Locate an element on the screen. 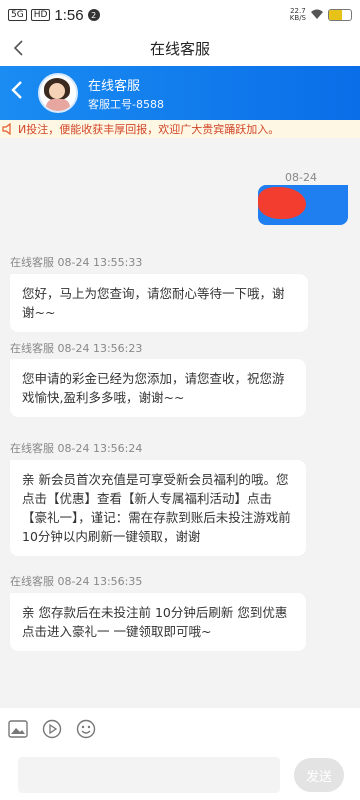 This screenshot has width=360, height=800. nav-bar: 在线客服 is located at coordinates (180, 48).